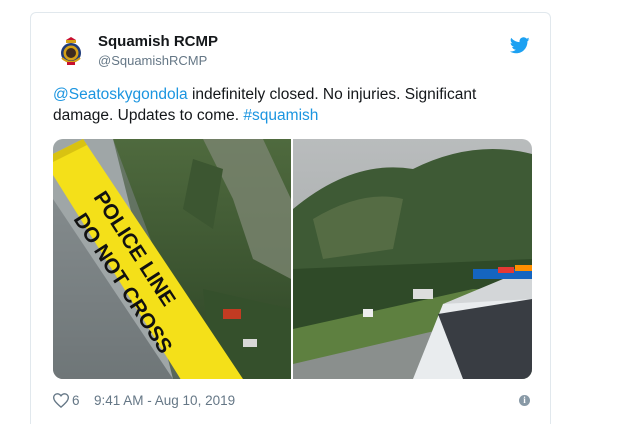  Describe the element at coordinates (280, 115) in the screenshot. I see `hashtag-link: #squamish` at that location.